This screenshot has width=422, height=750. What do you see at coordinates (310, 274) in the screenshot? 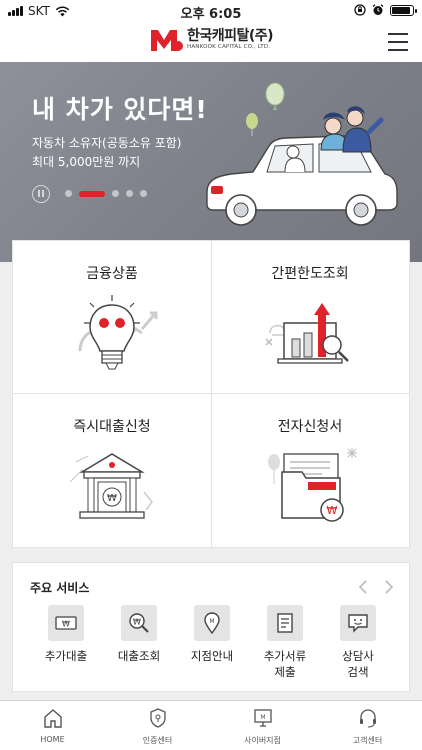
I see `menu-label: 간편한도조회` at bounding box center [310, 274].